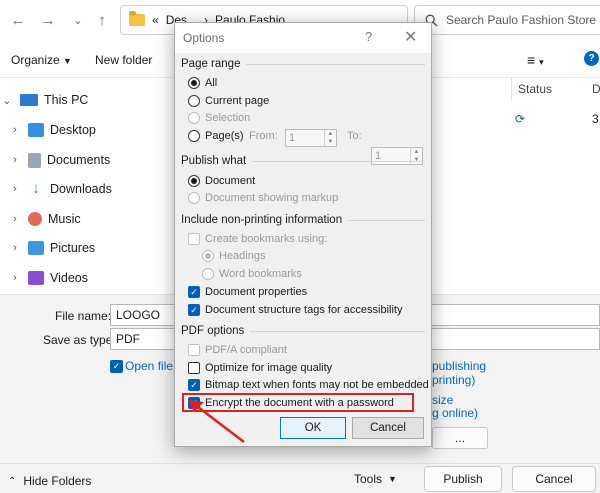  What do you see at coordinates (34, 160) in the screenshot?
I see `documents-icon` at bounding box center [34, 160].